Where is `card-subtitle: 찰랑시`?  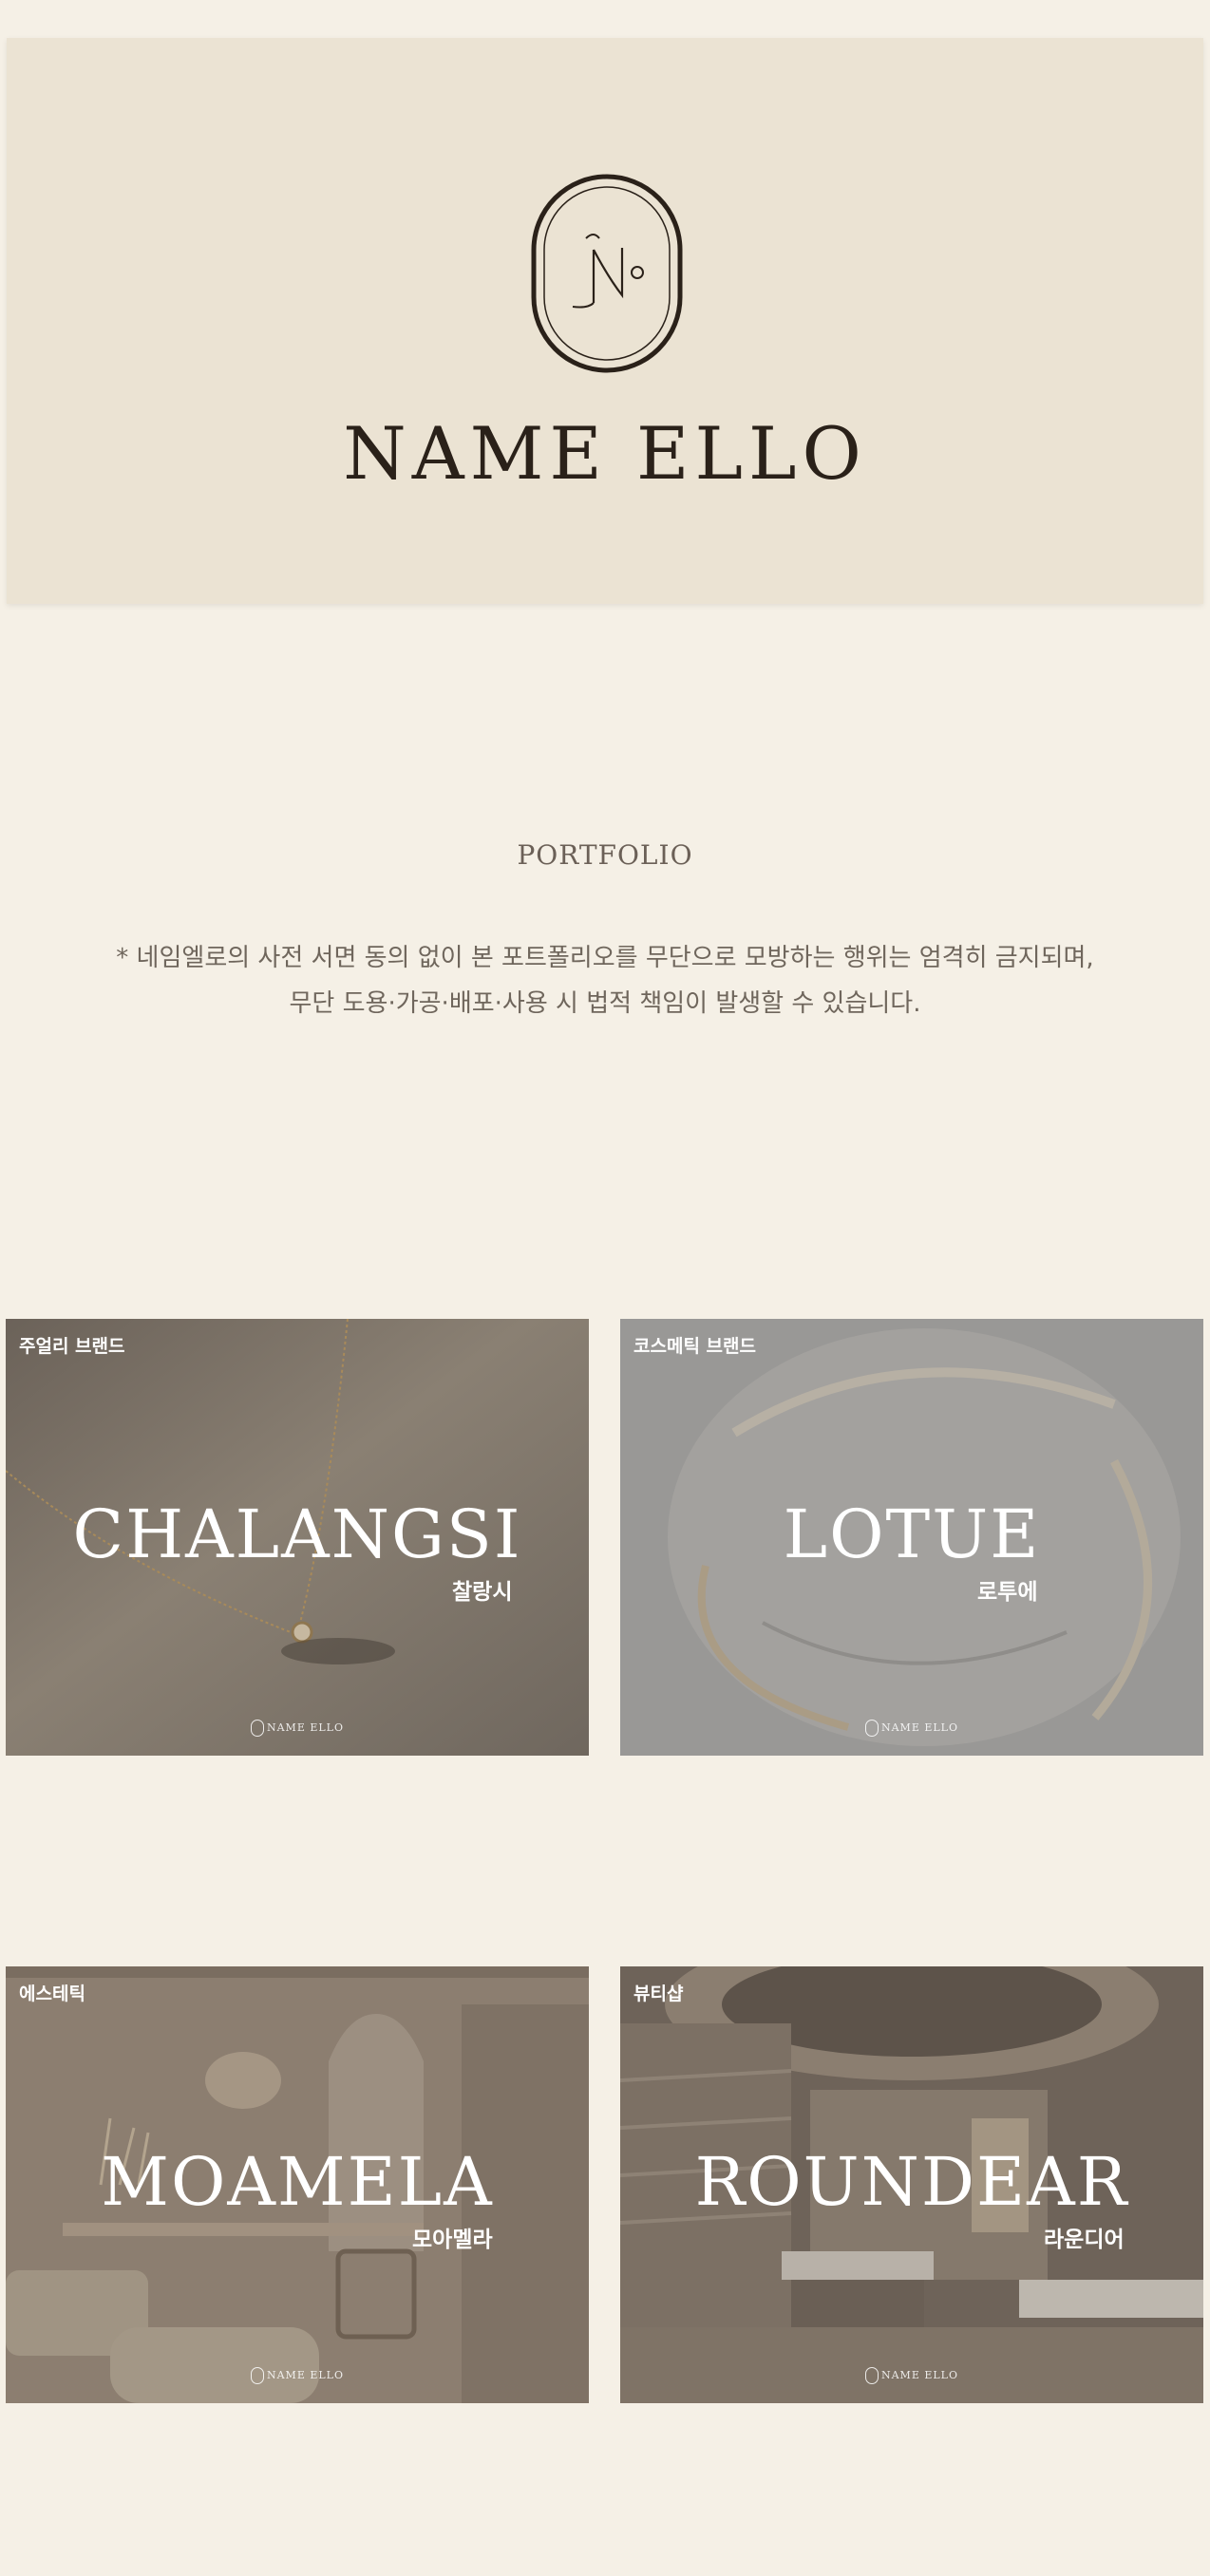 card-subtitle: 찰랑시 is located at coordinates (482, 1592).